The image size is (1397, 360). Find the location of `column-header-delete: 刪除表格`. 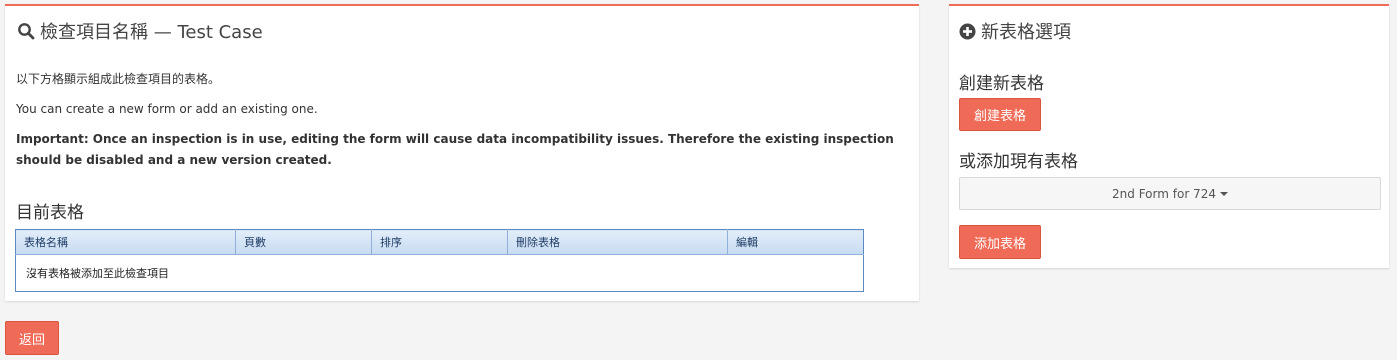

column-header-delete: 刪除表格 is located at coordinates (617, 242).